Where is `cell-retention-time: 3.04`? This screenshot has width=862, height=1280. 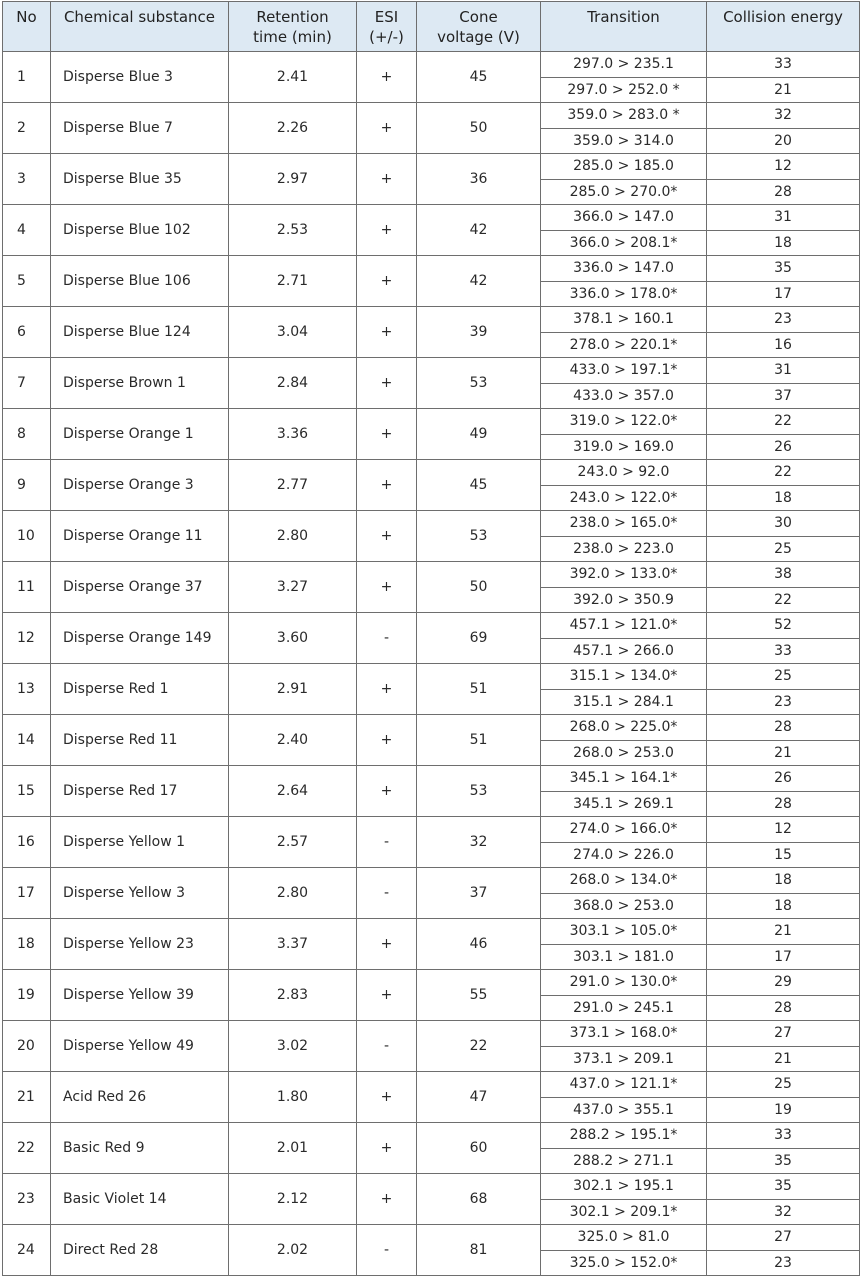
cell-retention-time: 3.04 is located at coordinates (292, 332).